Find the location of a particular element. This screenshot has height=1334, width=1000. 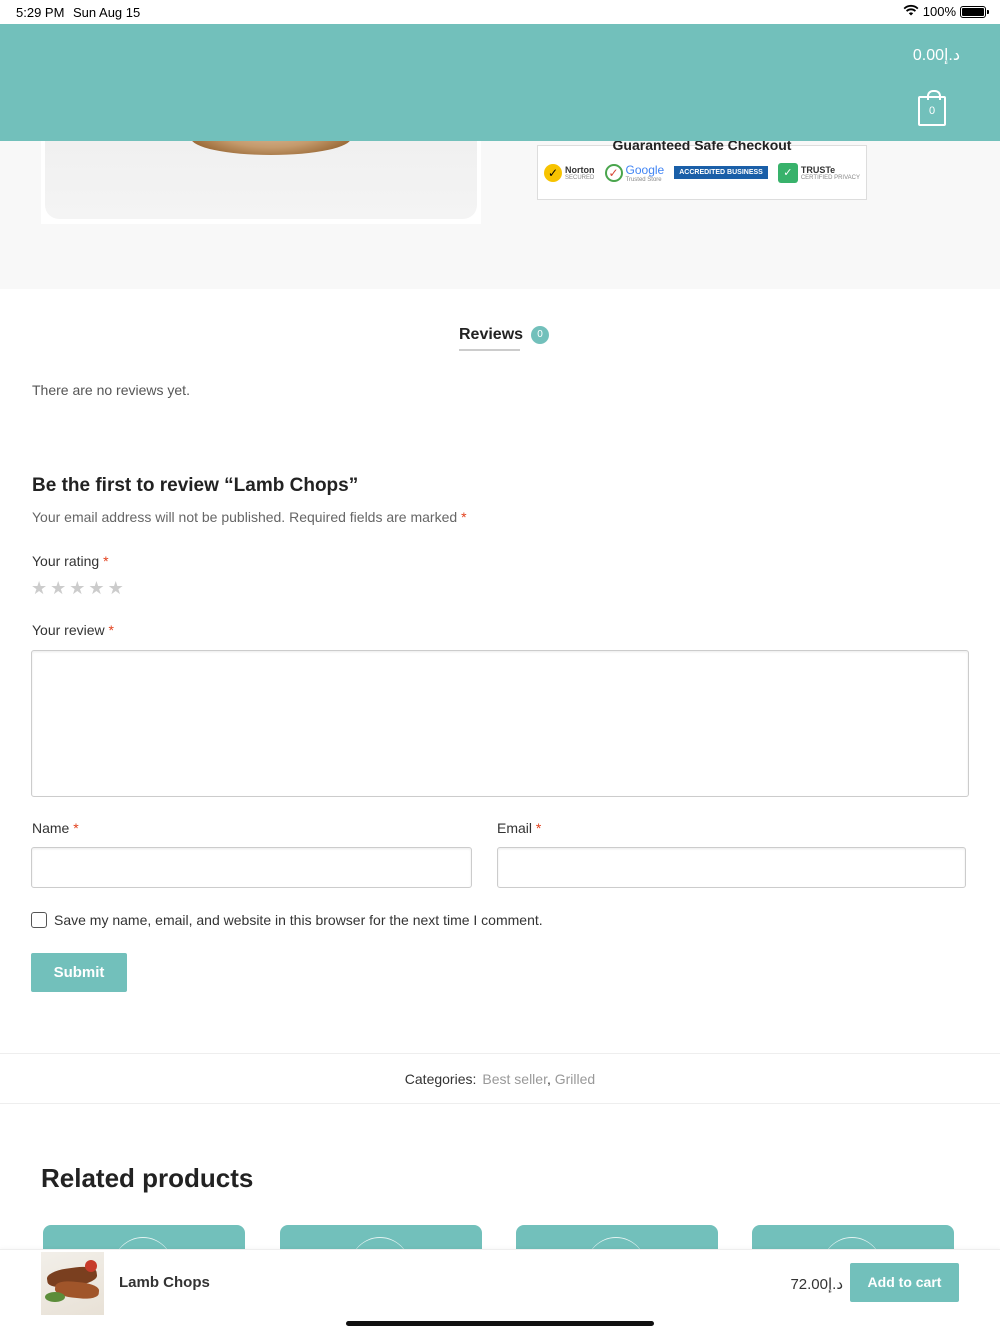

name-input is located at coordinates (251, 867).